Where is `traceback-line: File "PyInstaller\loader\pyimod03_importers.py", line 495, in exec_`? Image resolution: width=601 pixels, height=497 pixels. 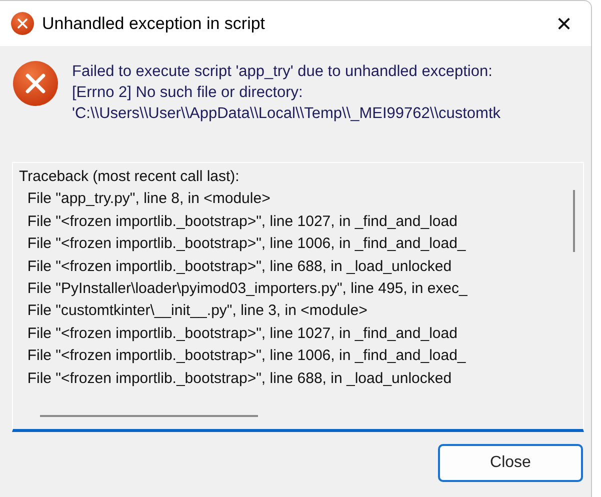
traceback-line: File "PyInstaller\loader\pyimod03_importers.py", line 495, in exec_ is located at coordinates (247, 289).